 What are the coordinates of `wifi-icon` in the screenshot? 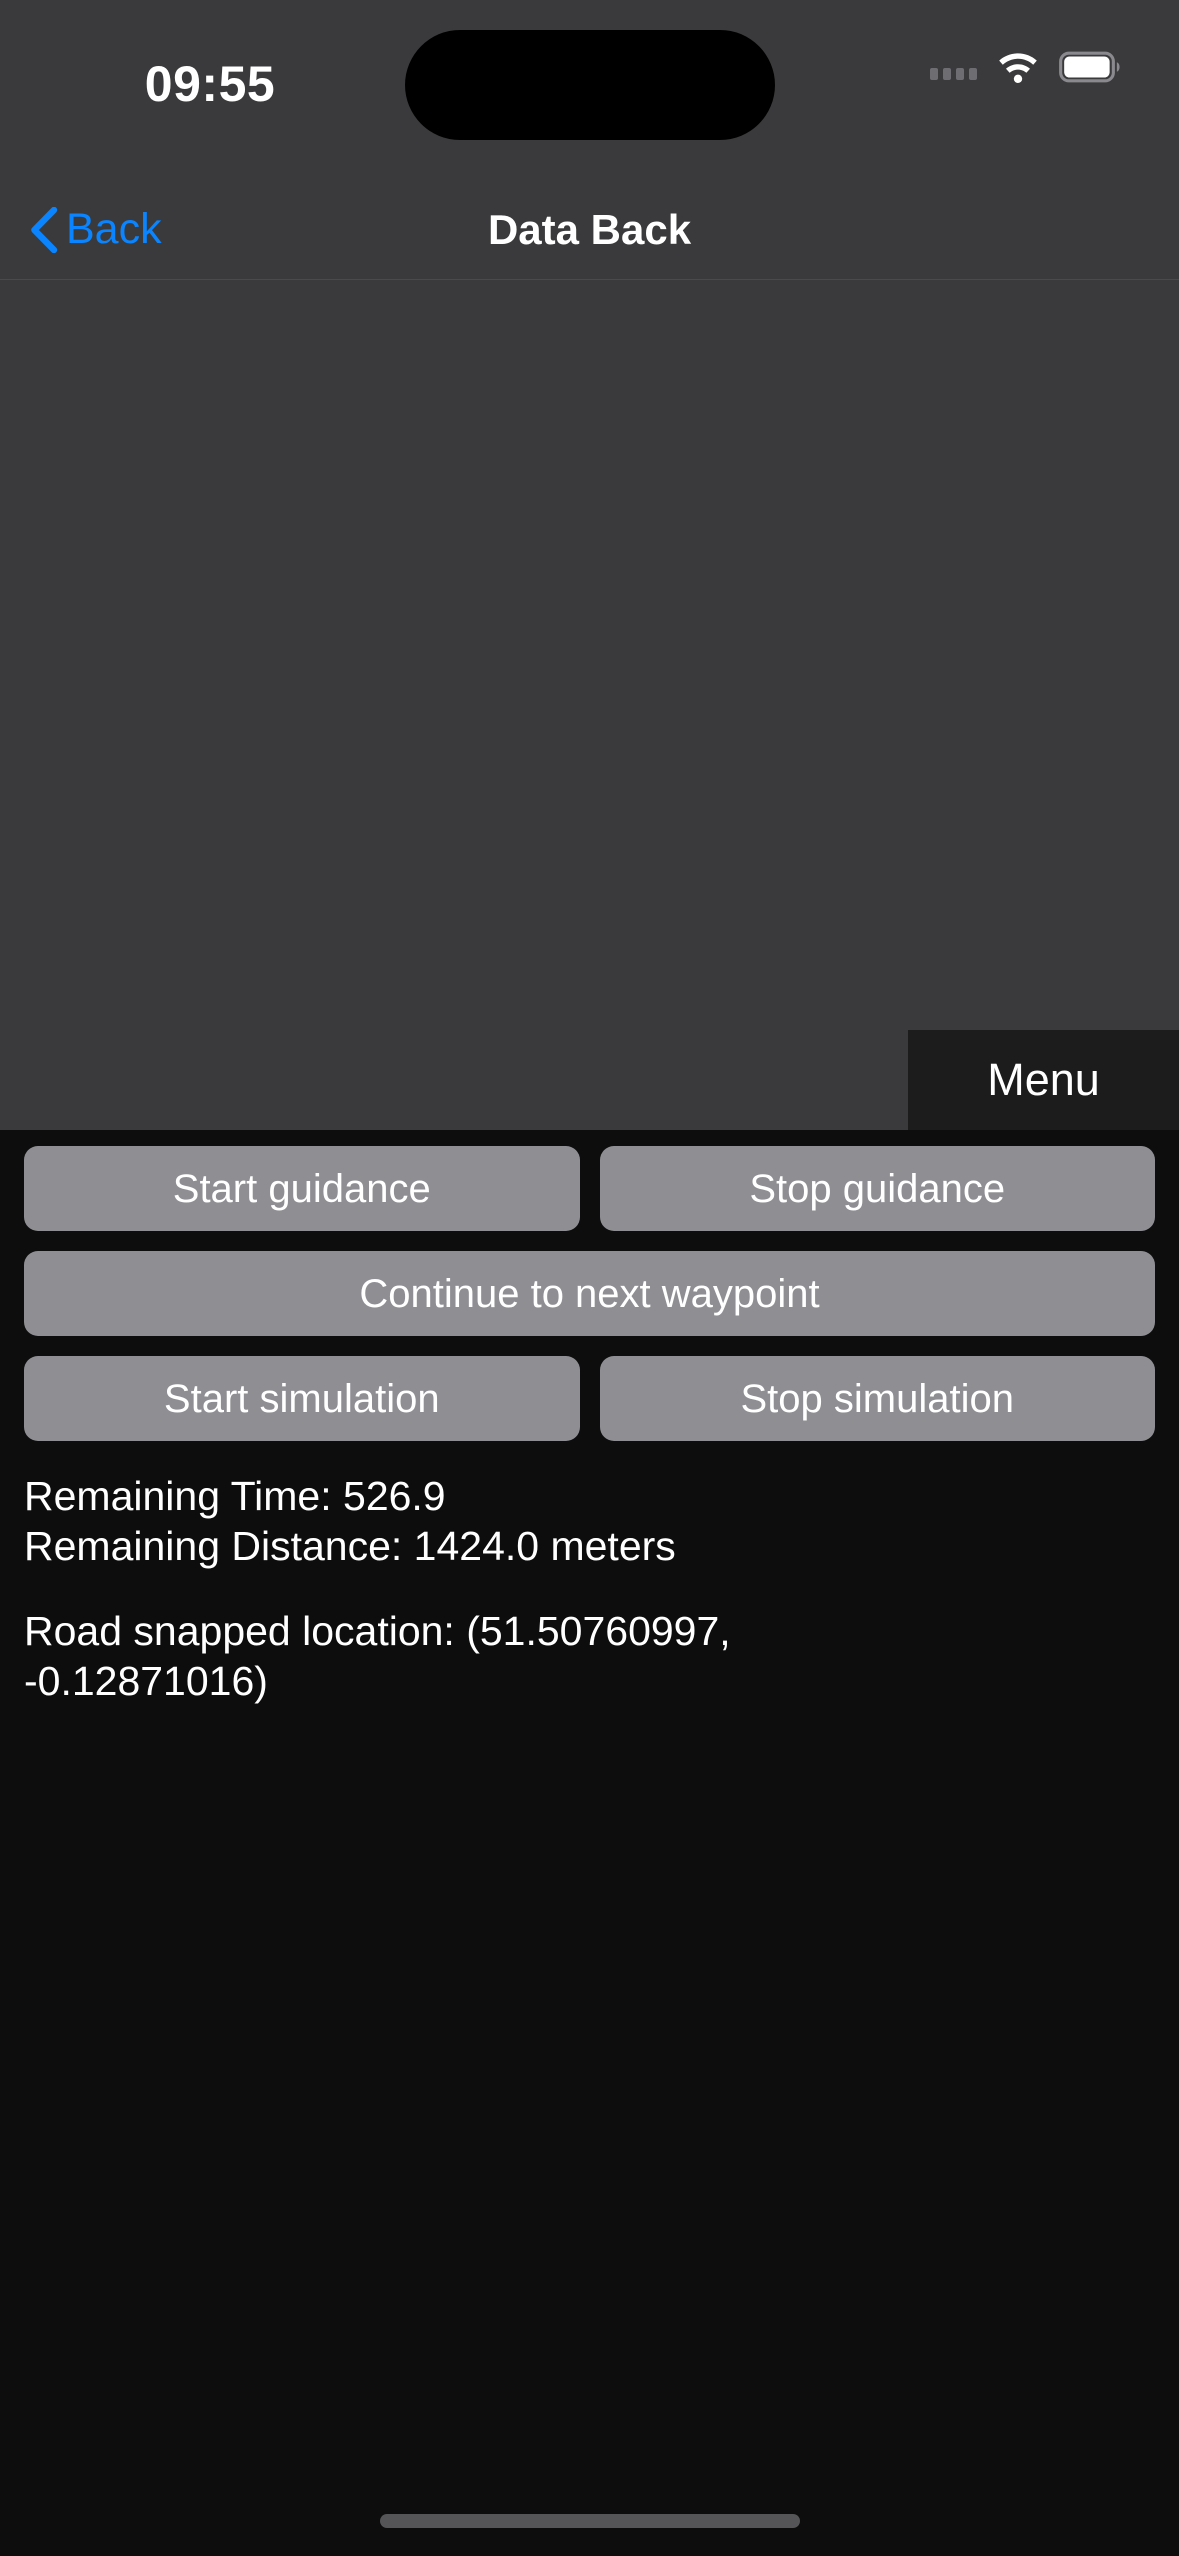 It's located at (1018, 68).